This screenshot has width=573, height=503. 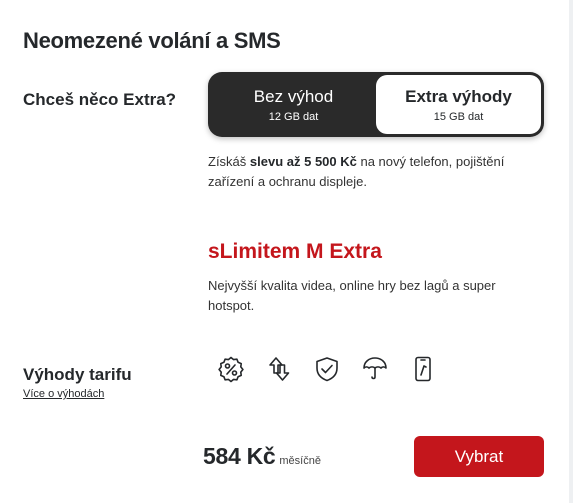 What do you see at coordinates (77, 374) in the screenshot?
I see `benefits-title: Výhody tarifu` at bounding box center [77, 374].